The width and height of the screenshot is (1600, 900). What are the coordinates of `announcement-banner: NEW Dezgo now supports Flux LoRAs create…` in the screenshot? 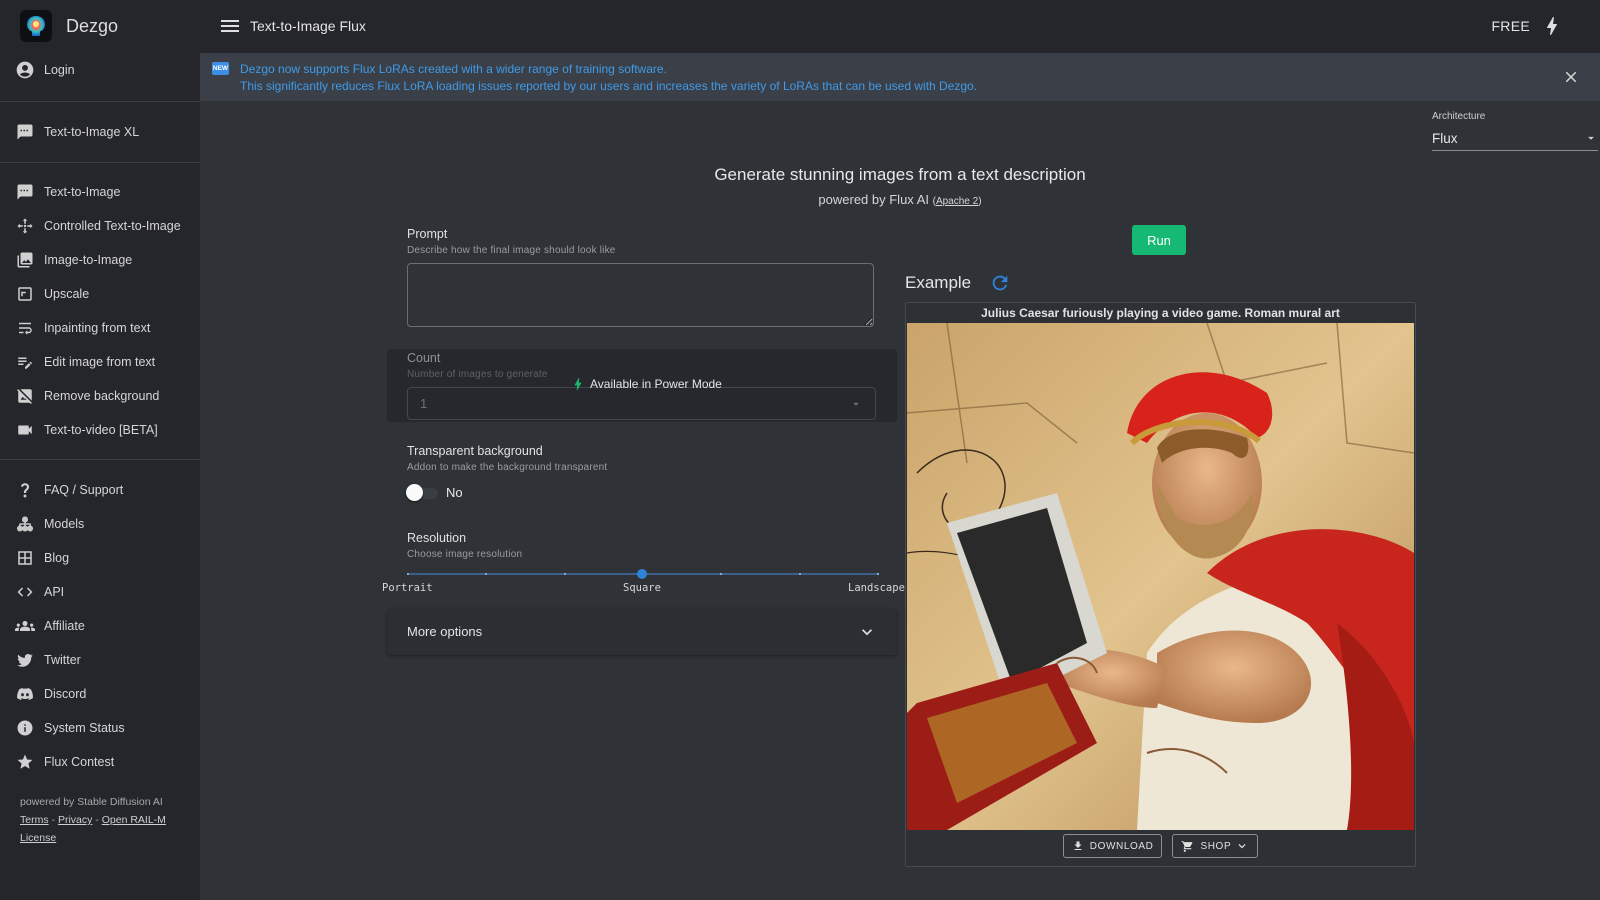 It's located at (900, 77).